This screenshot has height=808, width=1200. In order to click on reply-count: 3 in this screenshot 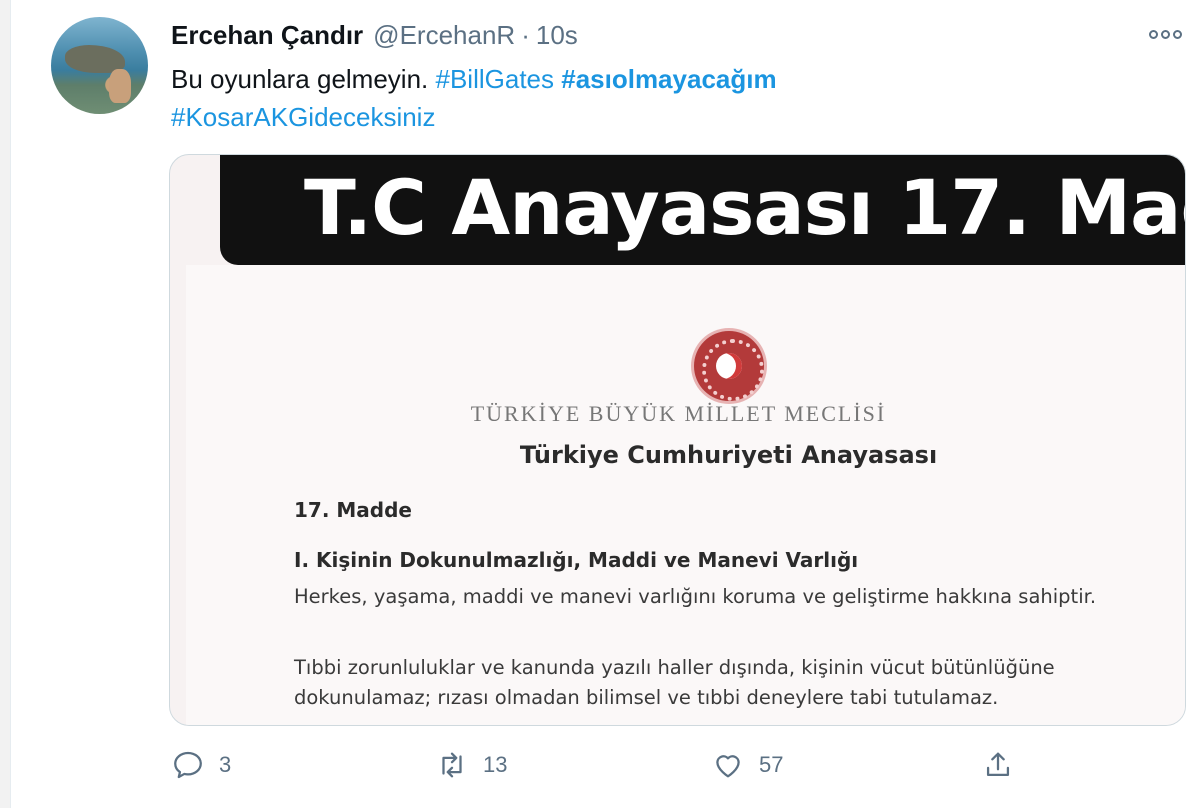, I will do `click(225, 764)`.